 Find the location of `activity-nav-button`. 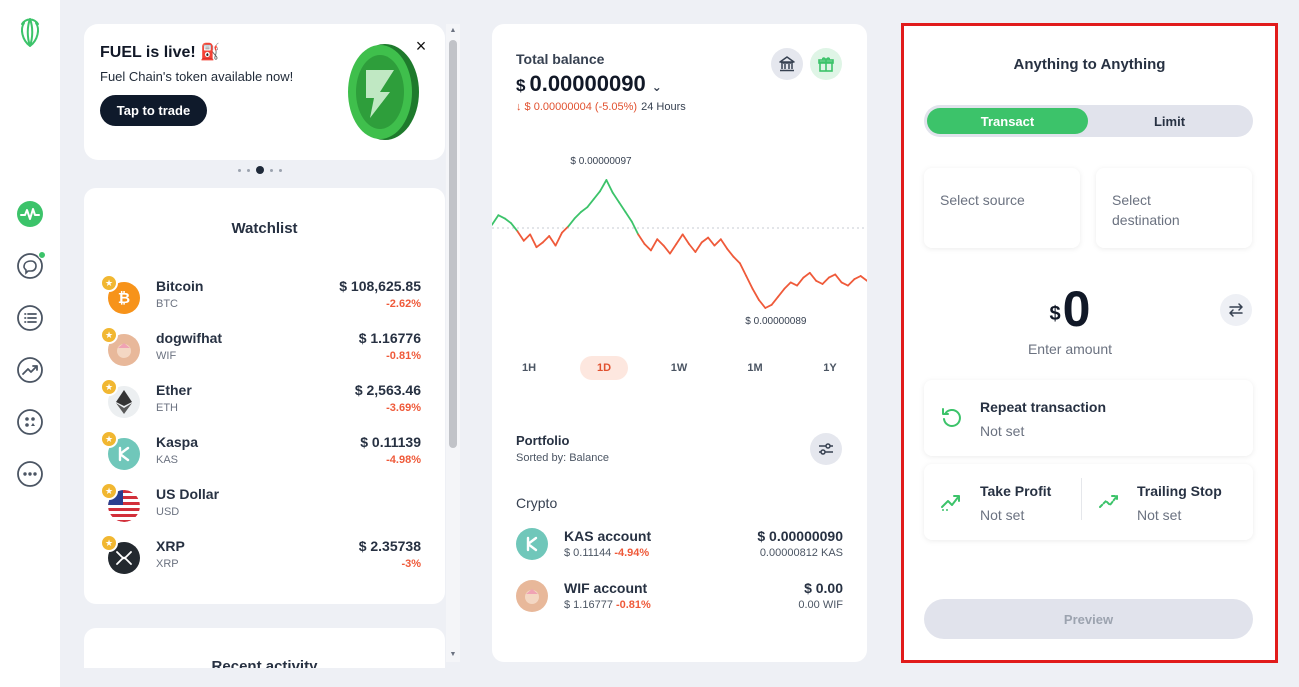

activity-nav-button is located at coordinates (30, 214).